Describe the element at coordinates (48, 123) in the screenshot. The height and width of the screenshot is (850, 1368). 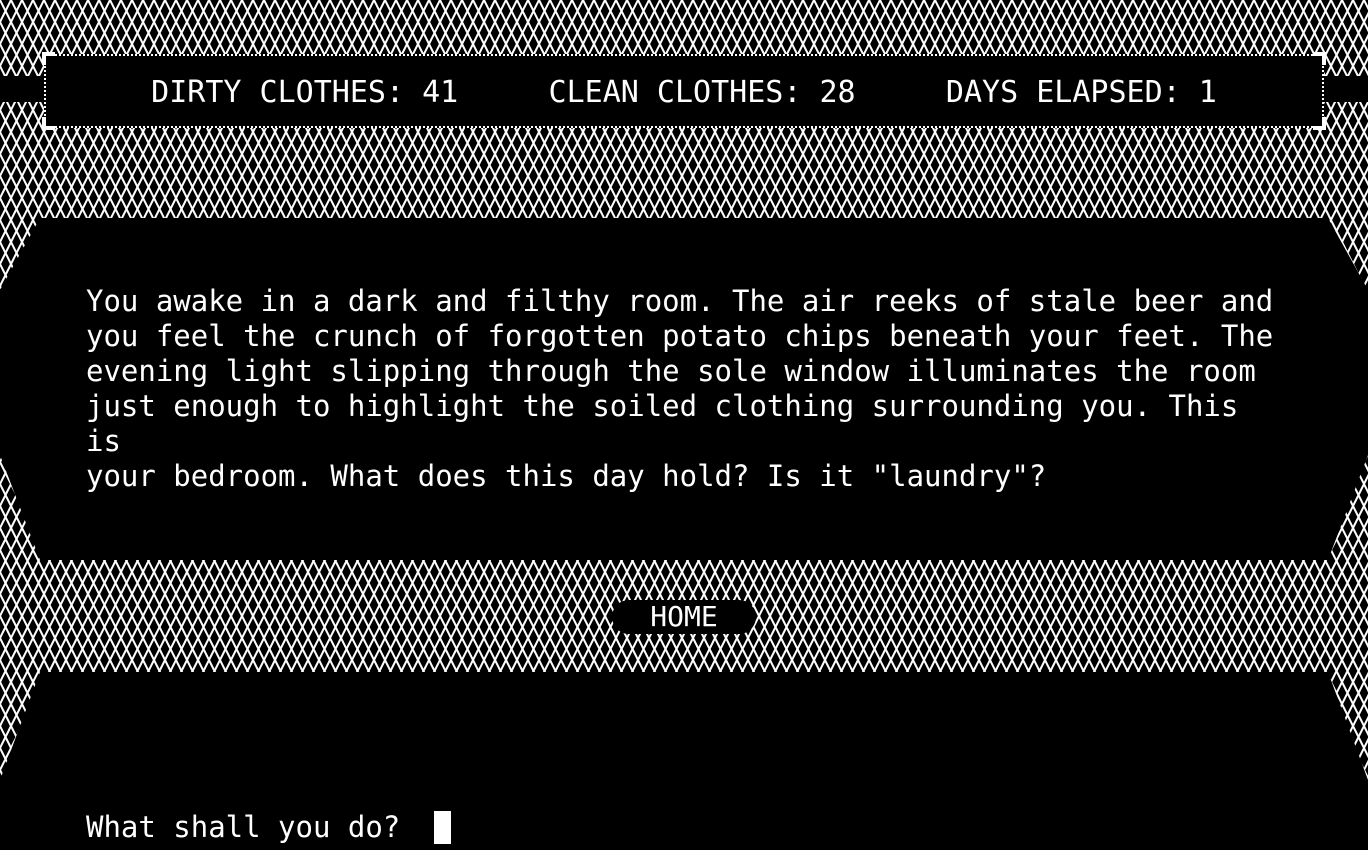
I see `frame-corner-bottom-left` at that location.